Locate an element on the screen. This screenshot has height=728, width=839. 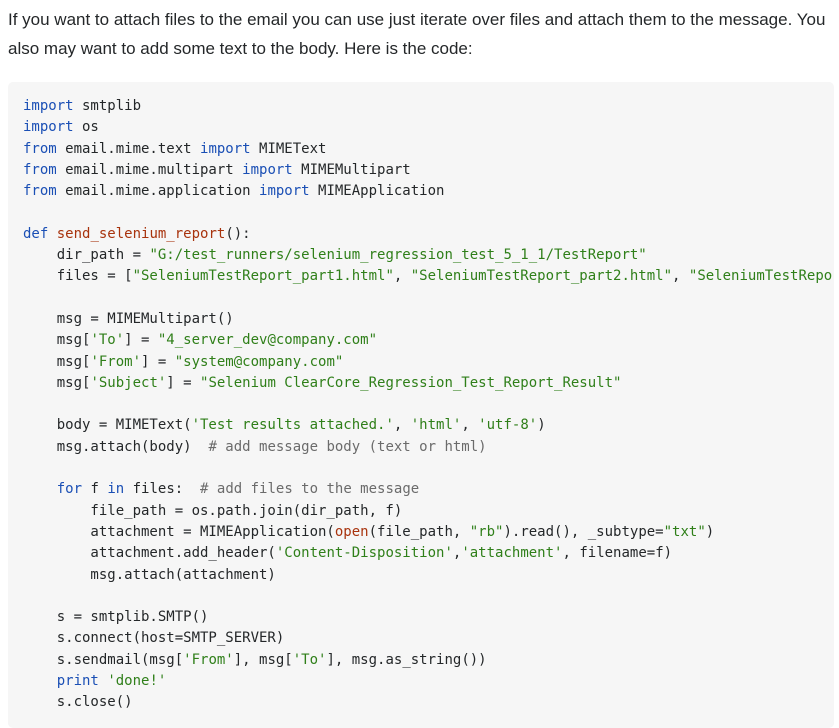
code-token-fn: send_selenium_report is located at coordinates (141, 233).